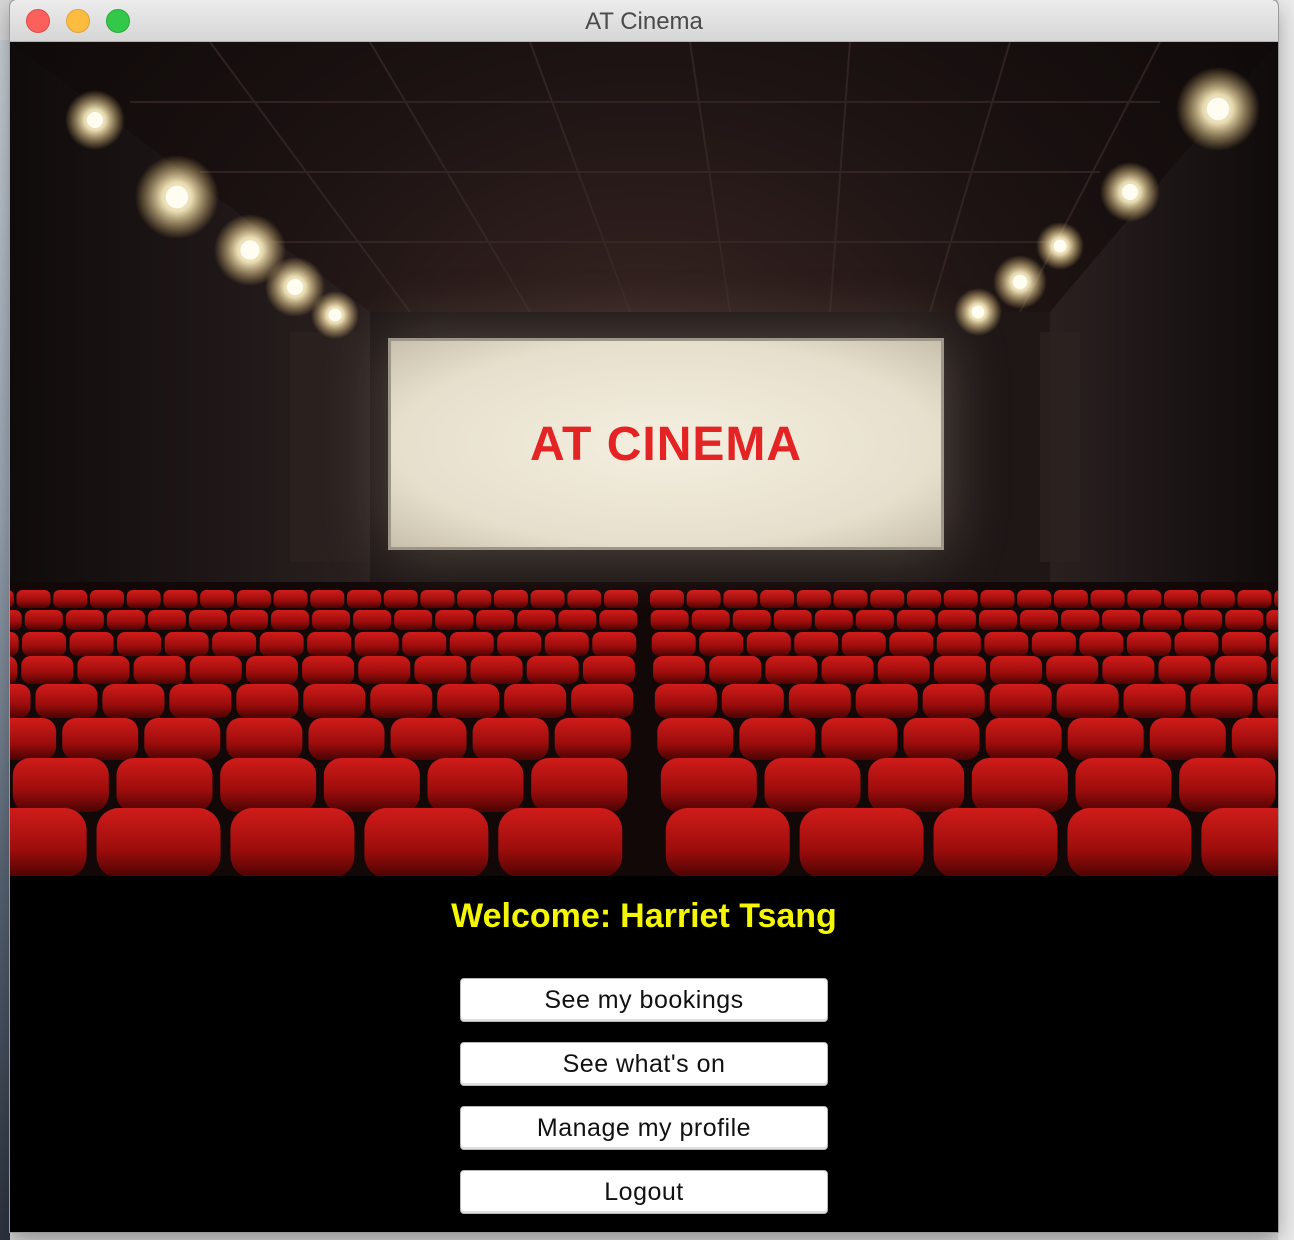 This screenshot has height=1240, width=1294. What do you see at coordinates (644, 1064) in the screenshot?
I see `see-whats-on-button: See what's on` at bounding box center [644, 1064].